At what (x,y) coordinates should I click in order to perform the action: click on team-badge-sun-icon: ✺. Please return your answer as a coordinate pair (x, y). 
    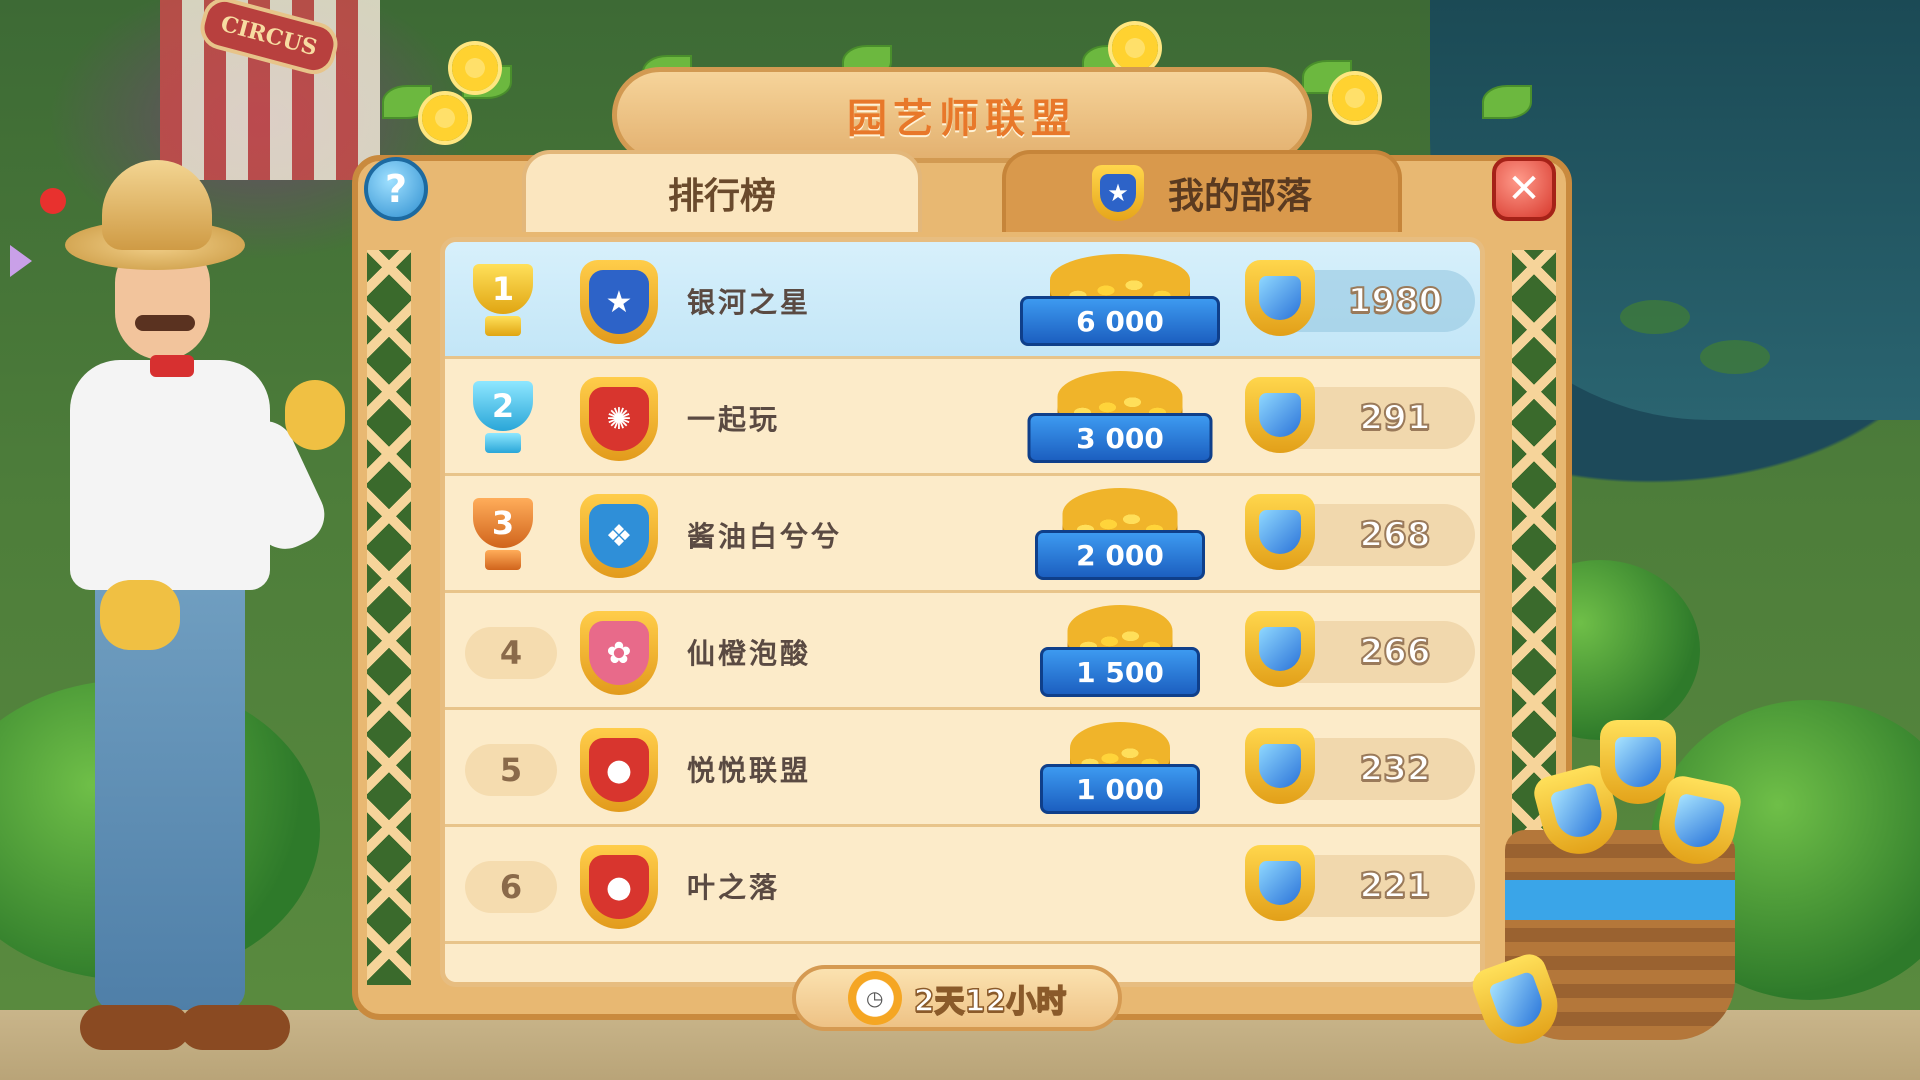
    Looking at the image, I should click on (619, 419).